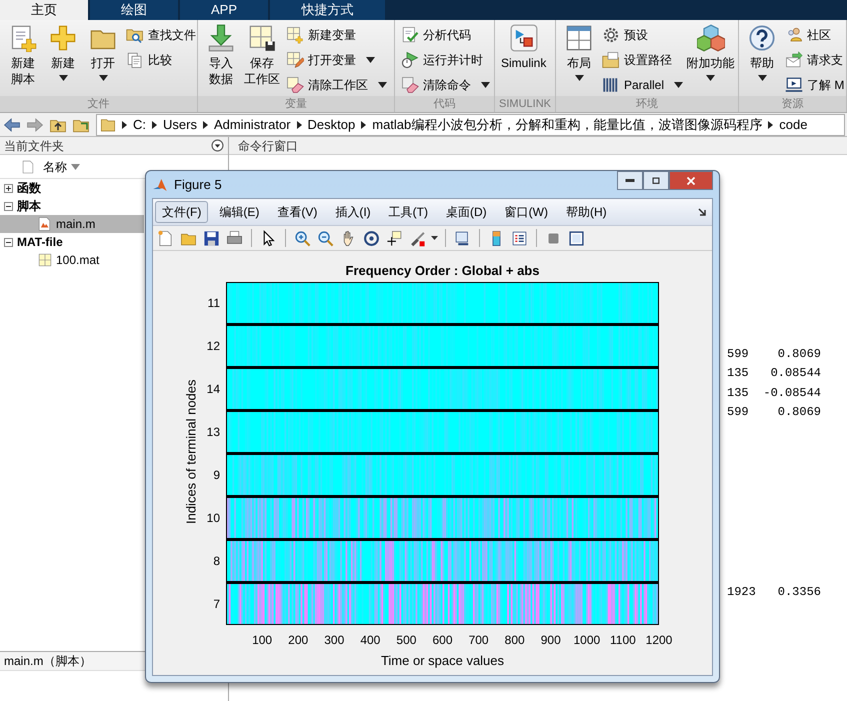  What do you see at coordinates (336, 85) in the screenshot?
I see `toolstrip-button: 清除工作区` at bounding box center [336, 85].